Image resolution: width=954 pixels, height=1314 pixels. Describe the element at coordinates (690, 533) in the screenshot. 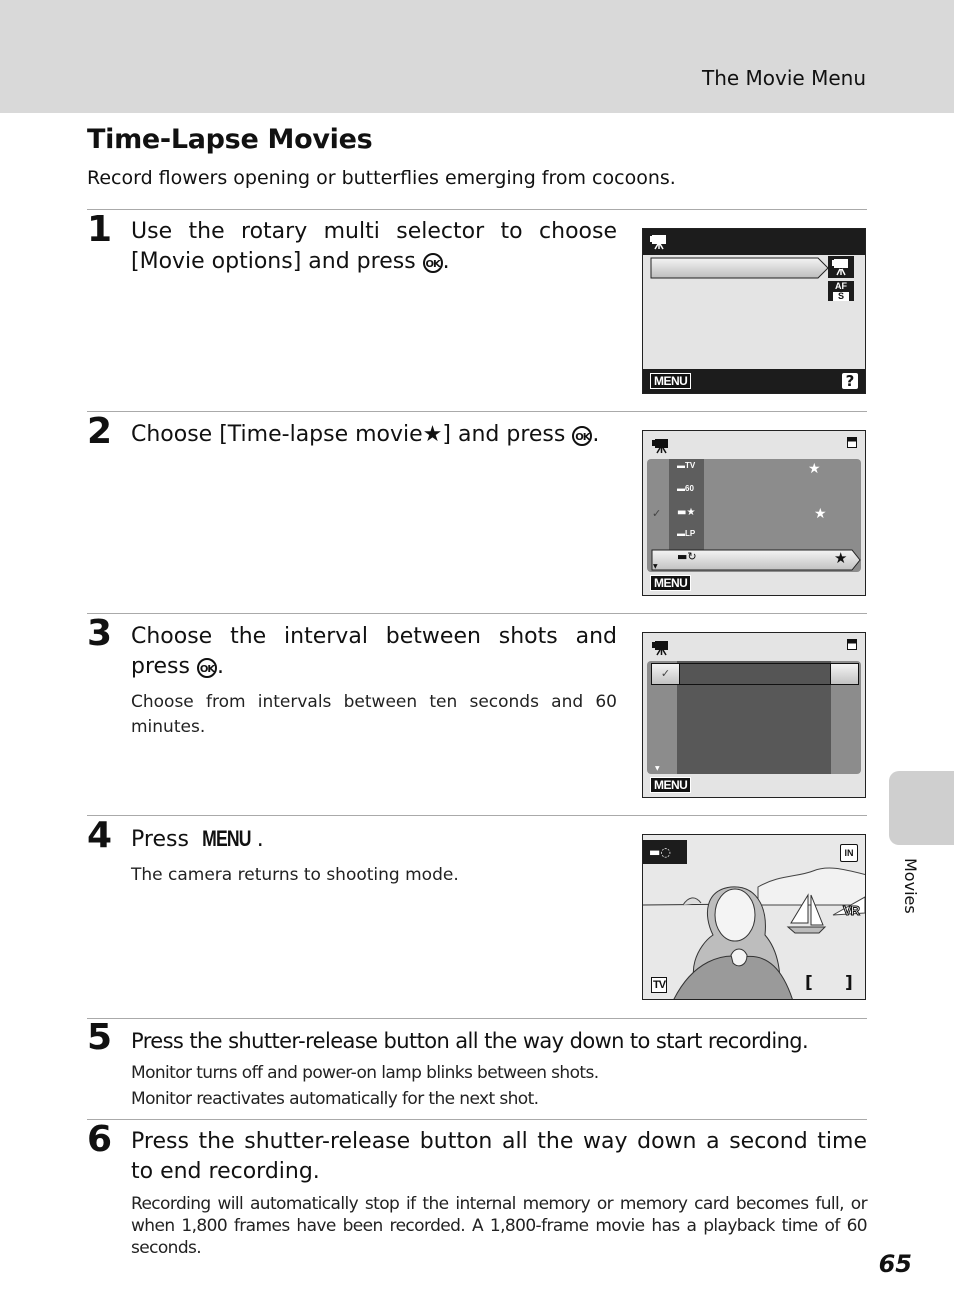

I see `item-code: LP` at that location.